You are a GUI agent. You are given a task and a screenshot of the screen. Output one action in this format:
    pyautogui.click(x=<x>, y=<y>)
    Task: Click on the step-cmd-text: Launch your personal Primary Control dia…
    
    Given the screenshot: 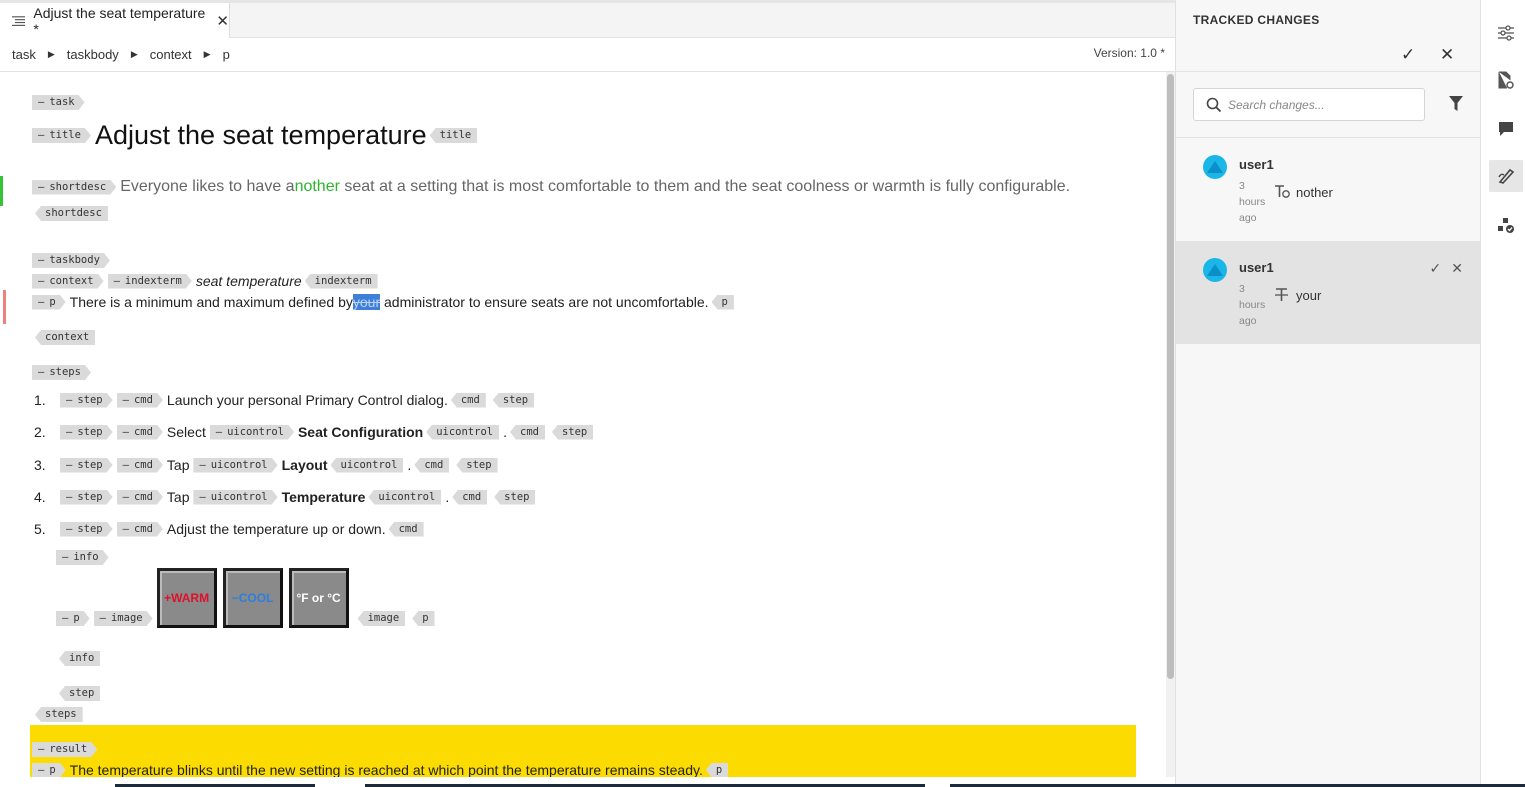 What is the action you would take?
    pyautogui.click(x=307, y=400)
    